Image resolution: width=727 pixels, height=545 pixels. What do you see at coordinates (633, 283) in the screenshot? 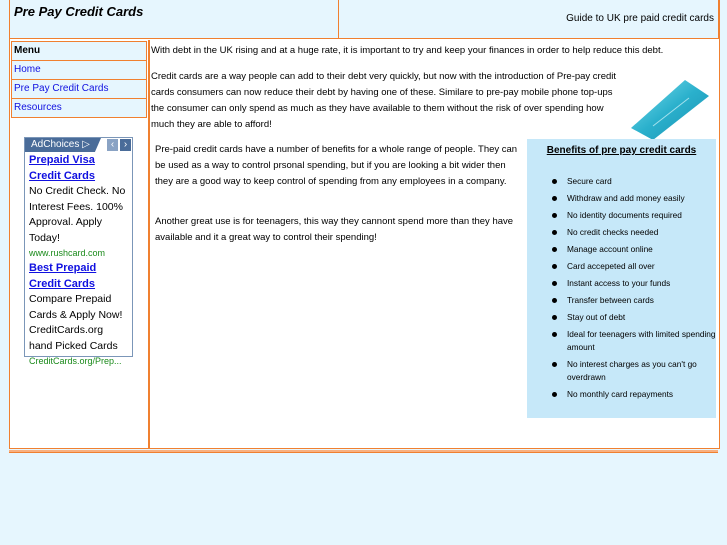
I see `list-item: Instant access to your funds` at bounding box center [633, 283].